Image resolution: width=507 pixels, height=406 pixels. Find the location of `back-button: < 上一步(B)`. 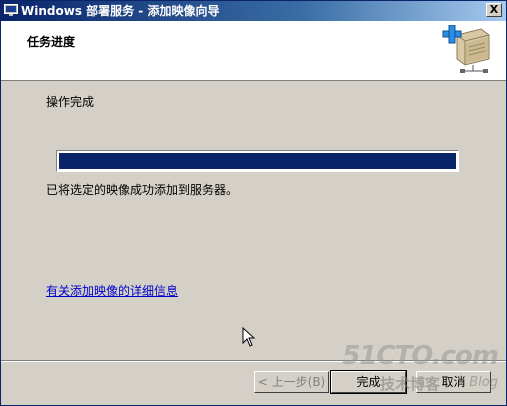

back-button: < 上一步(B) is located at coordinates (291, 382).